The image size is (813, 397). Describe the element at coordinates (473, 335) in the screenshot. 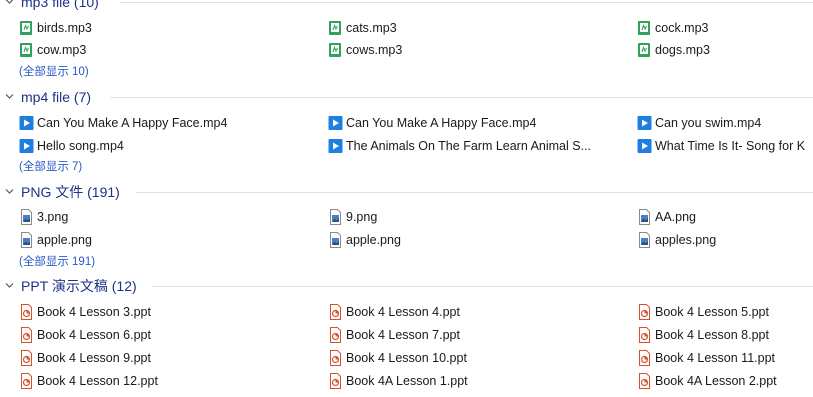

I see `file-item: Book 4 Lesson 7.ppt` at that location.